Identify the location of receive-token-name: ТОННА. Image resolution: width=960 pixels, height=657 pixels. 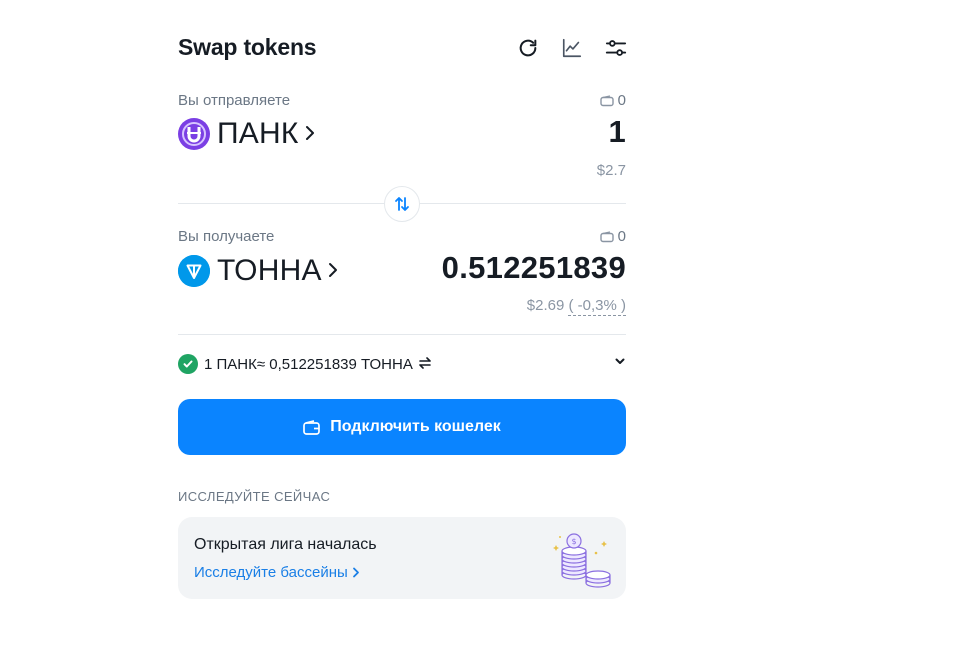
(269, 270).